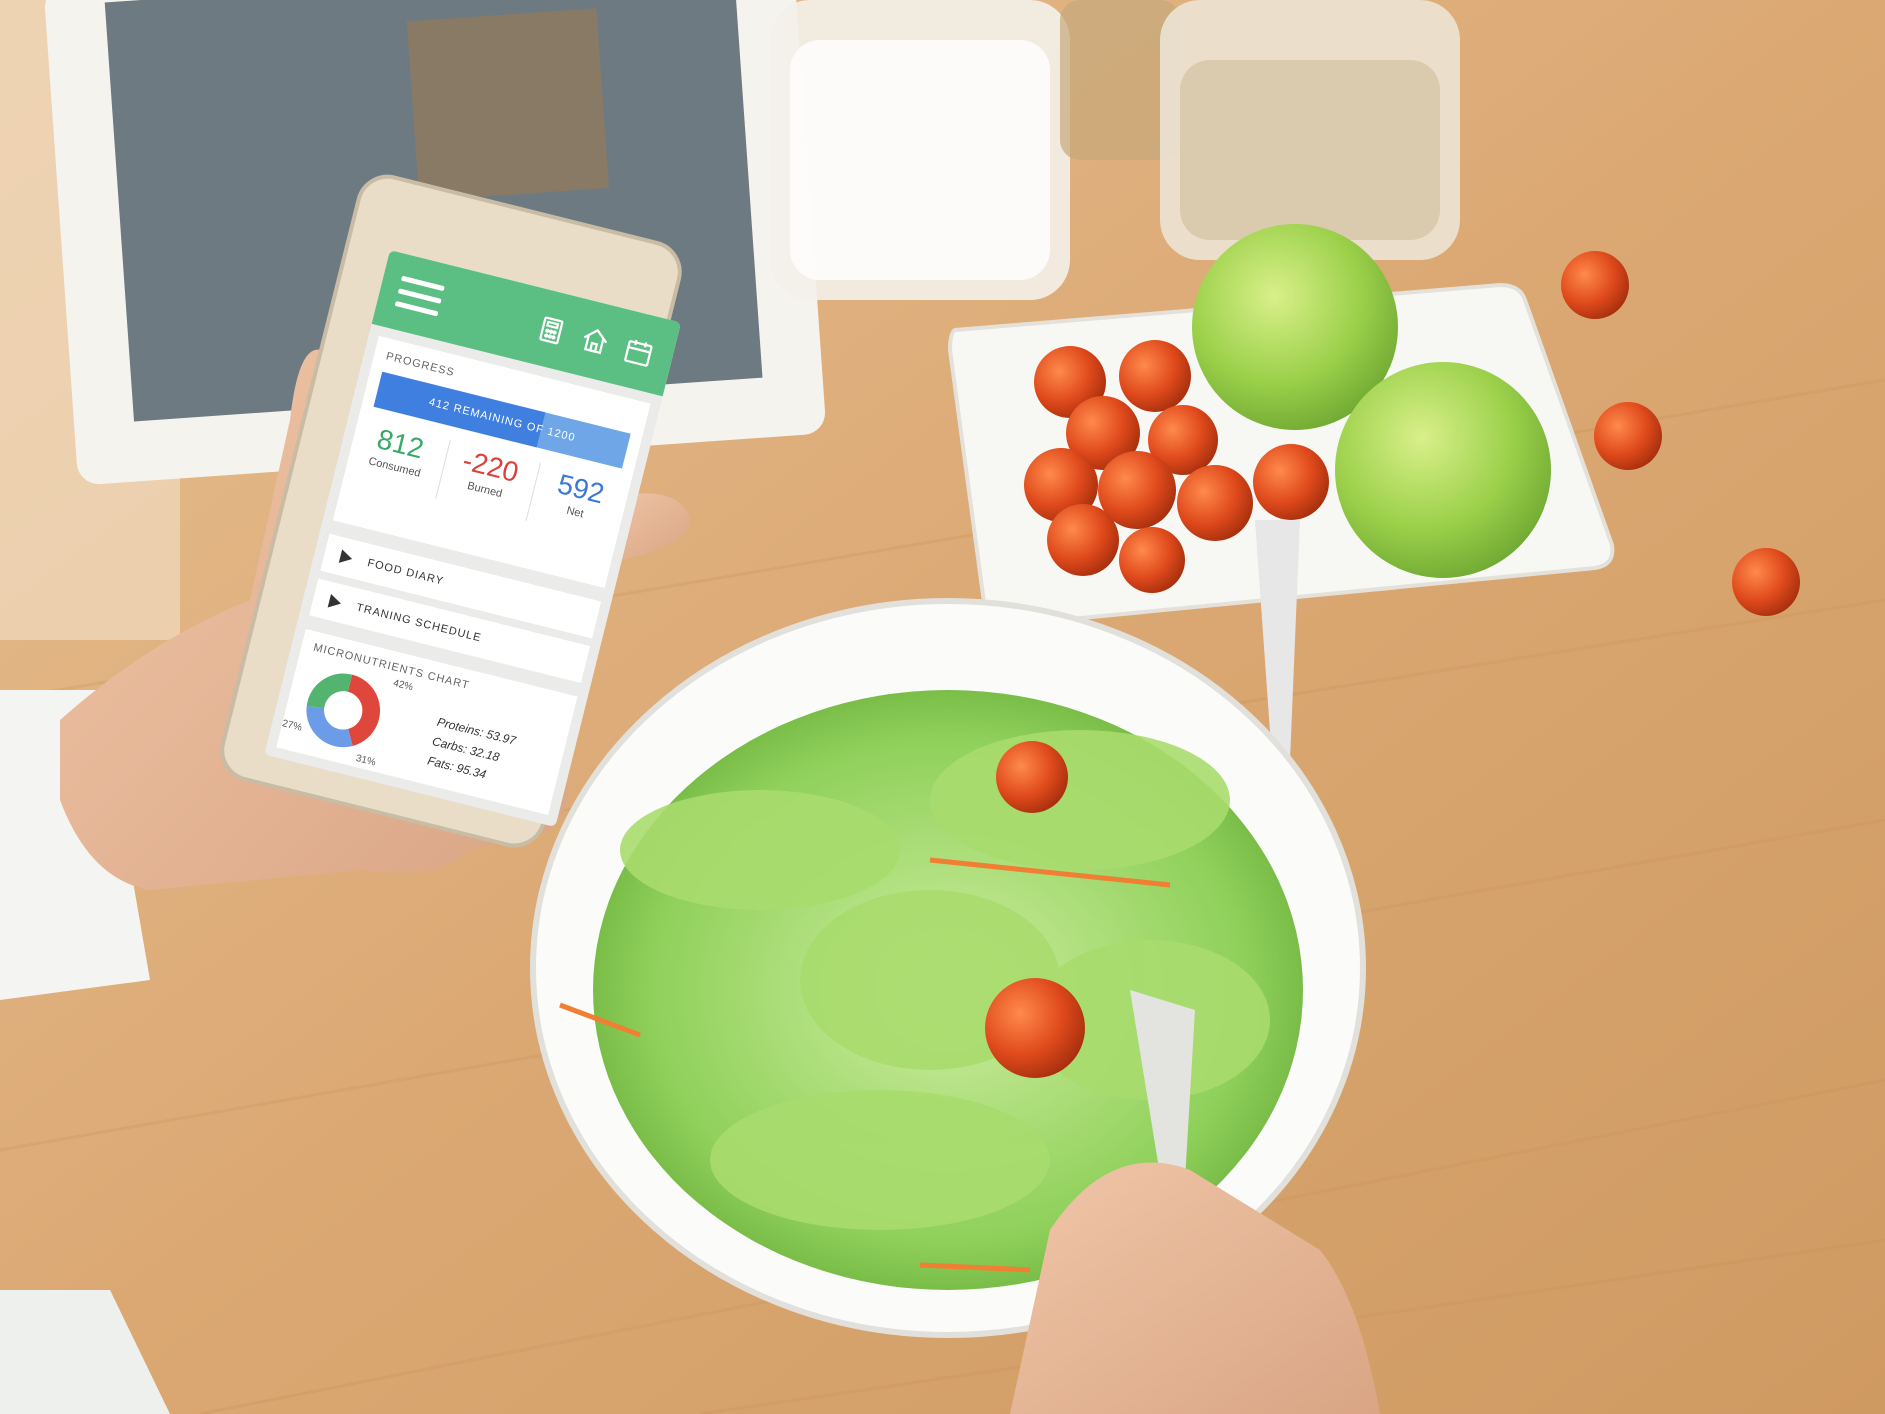 This screenshot has width=1885, height=1414. I want to click on calculator-icon, so click(551, 330).